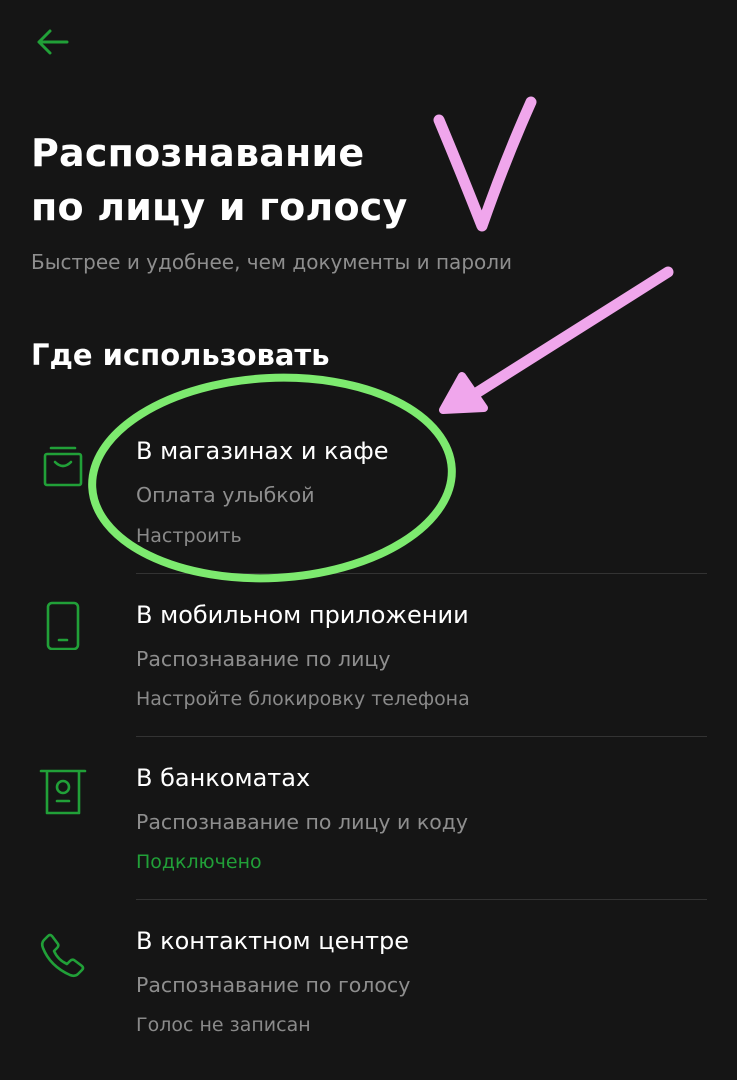 The image size is (737, 1080). I want to click on page-title: Распознавание по лицу и голосу, so click(331, 180).